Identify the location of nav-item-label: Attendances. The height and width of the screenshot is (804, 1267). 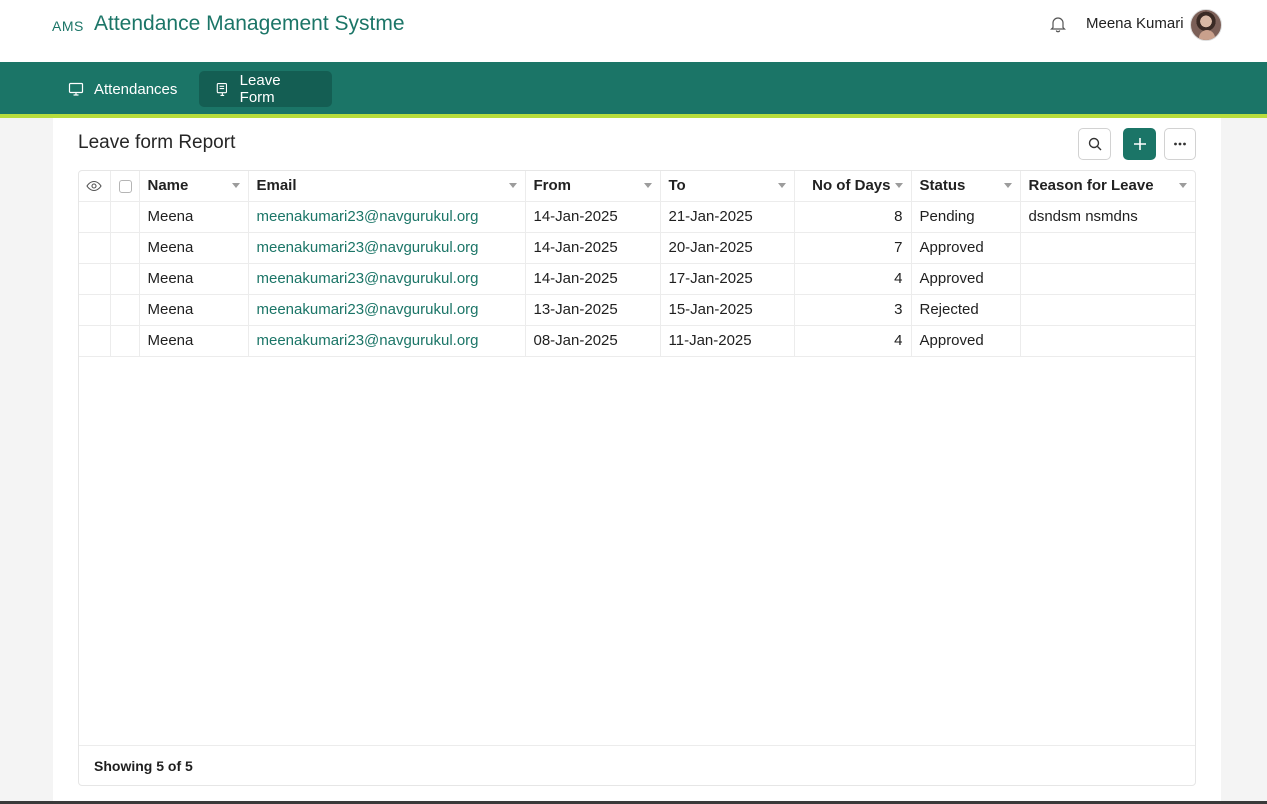
(136, 89).